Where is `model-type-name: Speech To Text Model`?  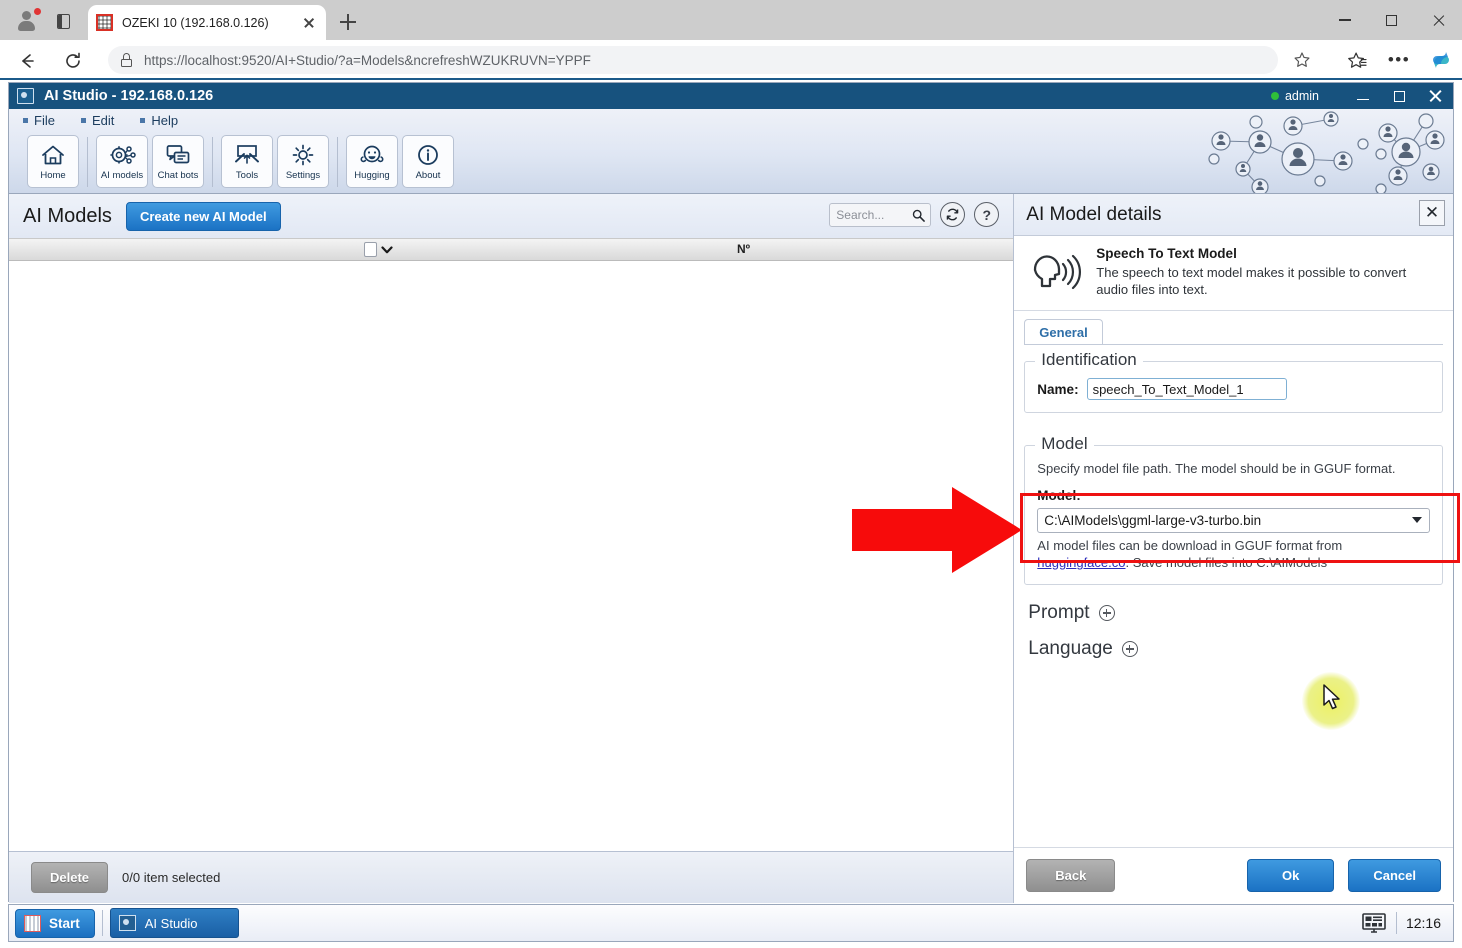 model-type-name: Speech To Text Model is located at coordinates (1166, 253).